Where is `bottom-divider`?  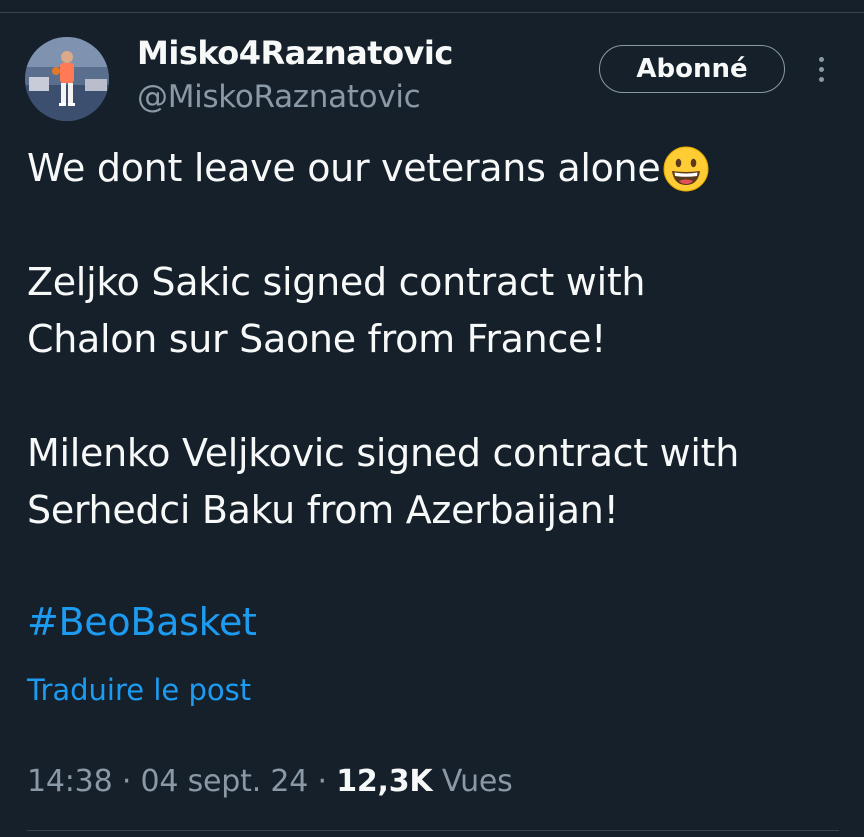
bottom-divider is located at coordinates (433, 830).